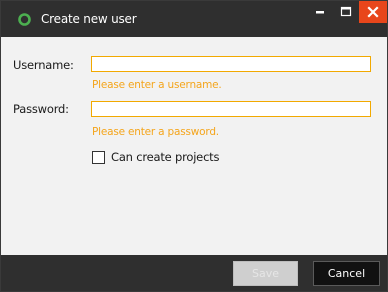 The image size is (388, 292). Describe the element at coordinates (194, 19) in the screenshot. I see `title-bar: Create new user` at that location.